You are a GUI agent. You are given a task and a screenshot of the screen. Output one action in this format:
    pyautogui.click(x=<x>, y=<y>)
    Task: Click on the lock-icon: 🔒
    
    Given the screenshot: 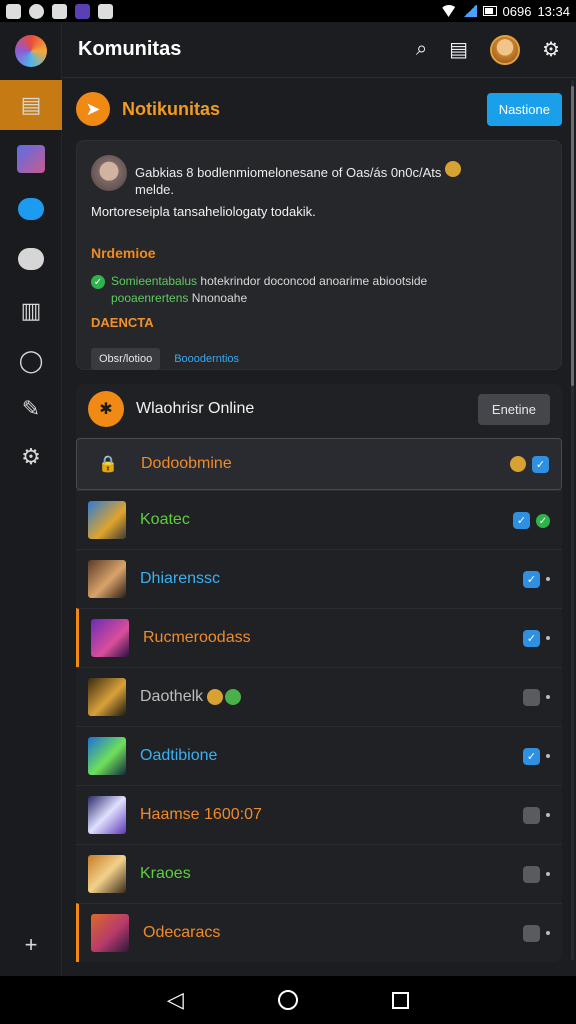 What is the action you would take?
    pyautogui.click(x=108, y=464)
    